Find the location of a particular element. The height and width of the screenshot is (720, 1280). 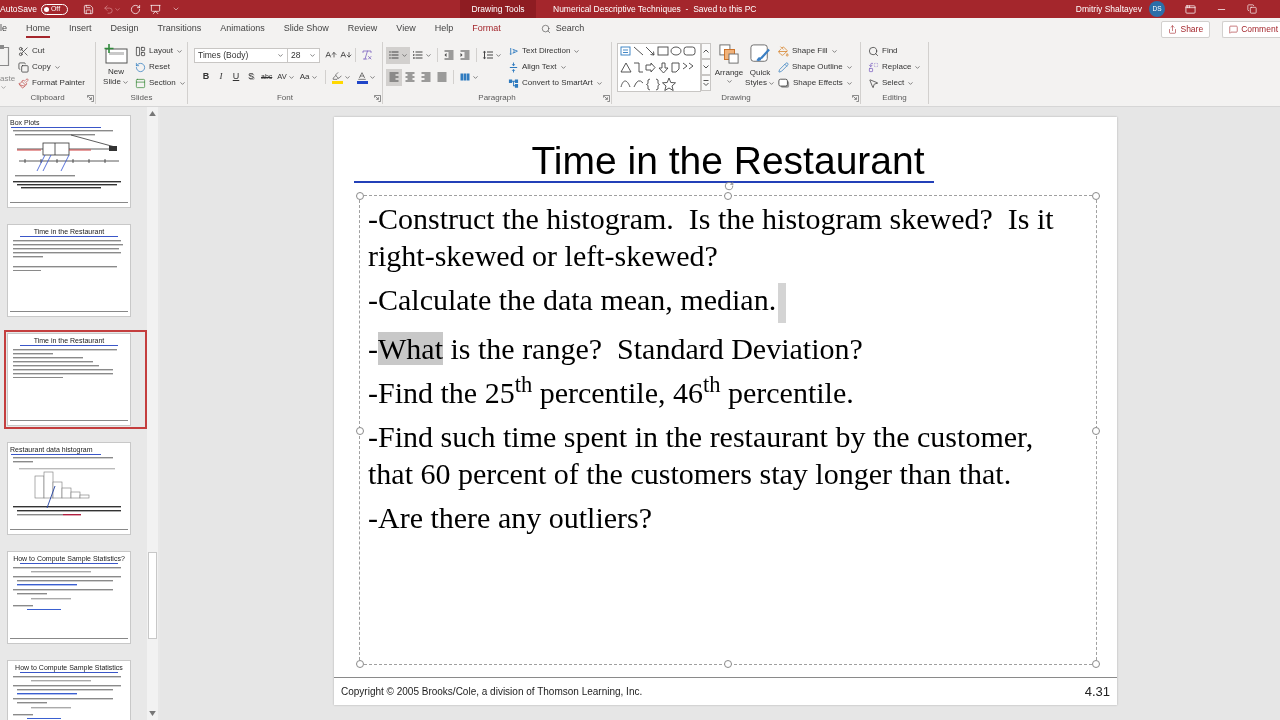

a-arrow-up-icon is located at coordinates (331, 55).